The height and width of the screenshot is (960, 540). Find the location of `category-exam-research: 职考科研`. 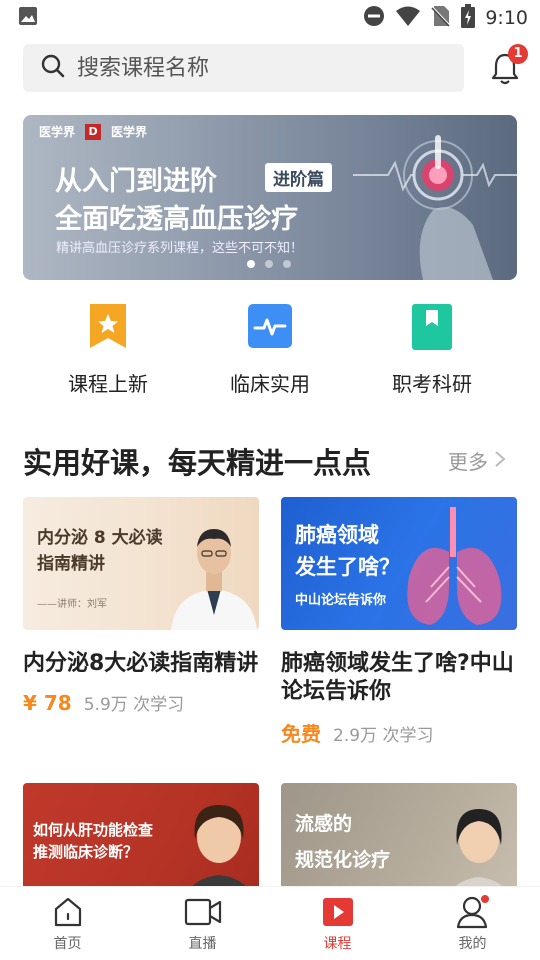

category-exam-research: 职考科研 is located at coordinates (432, 347).